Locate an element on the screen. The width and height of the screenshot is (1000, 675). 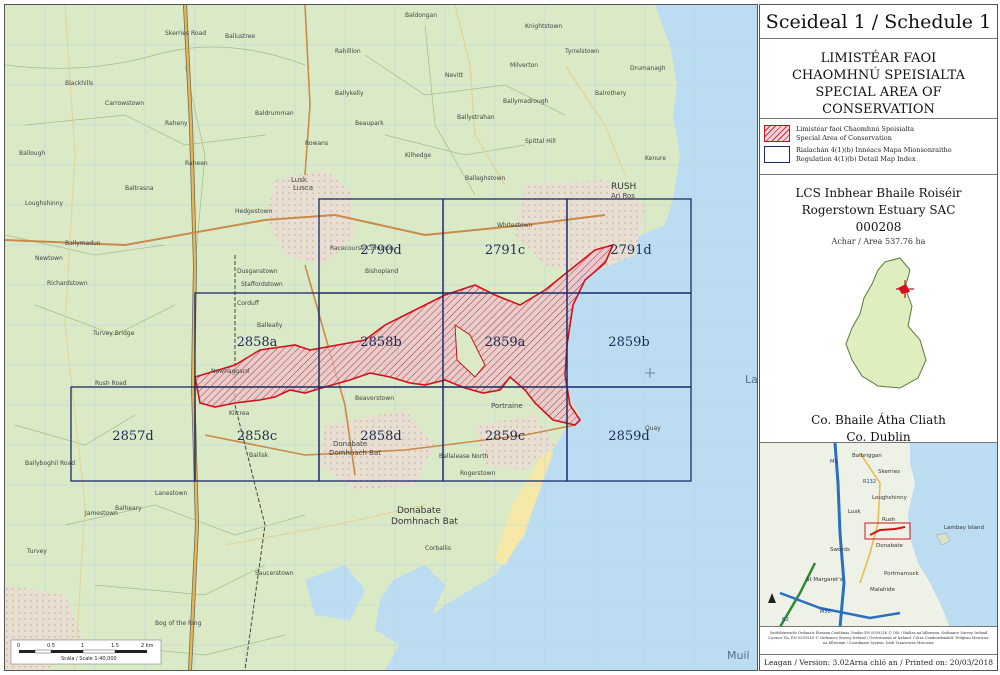
inset-place-label: Balbriggan is located at coordinates (867, 456).